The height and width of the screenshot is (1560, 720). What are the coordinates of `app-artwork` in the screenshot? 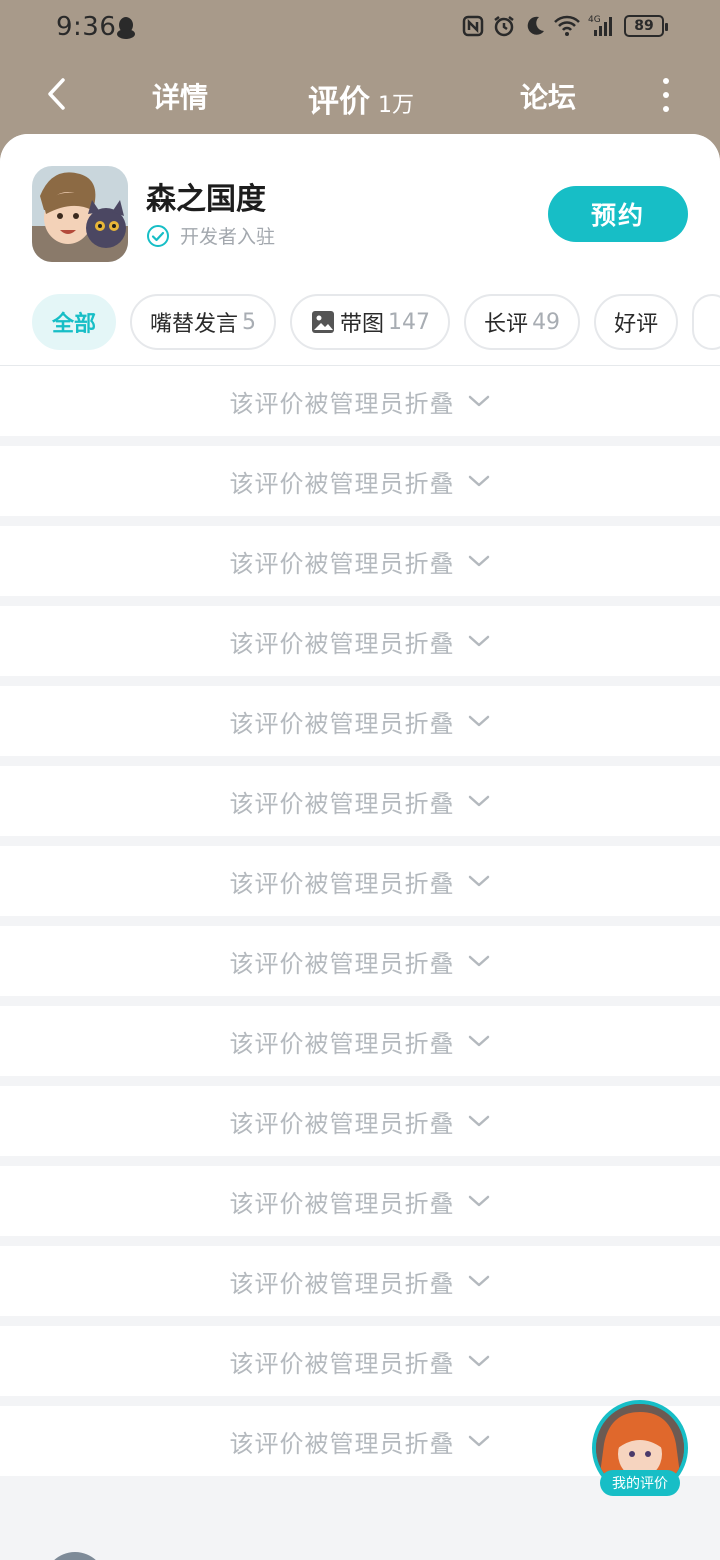 It's located at (80, 214).